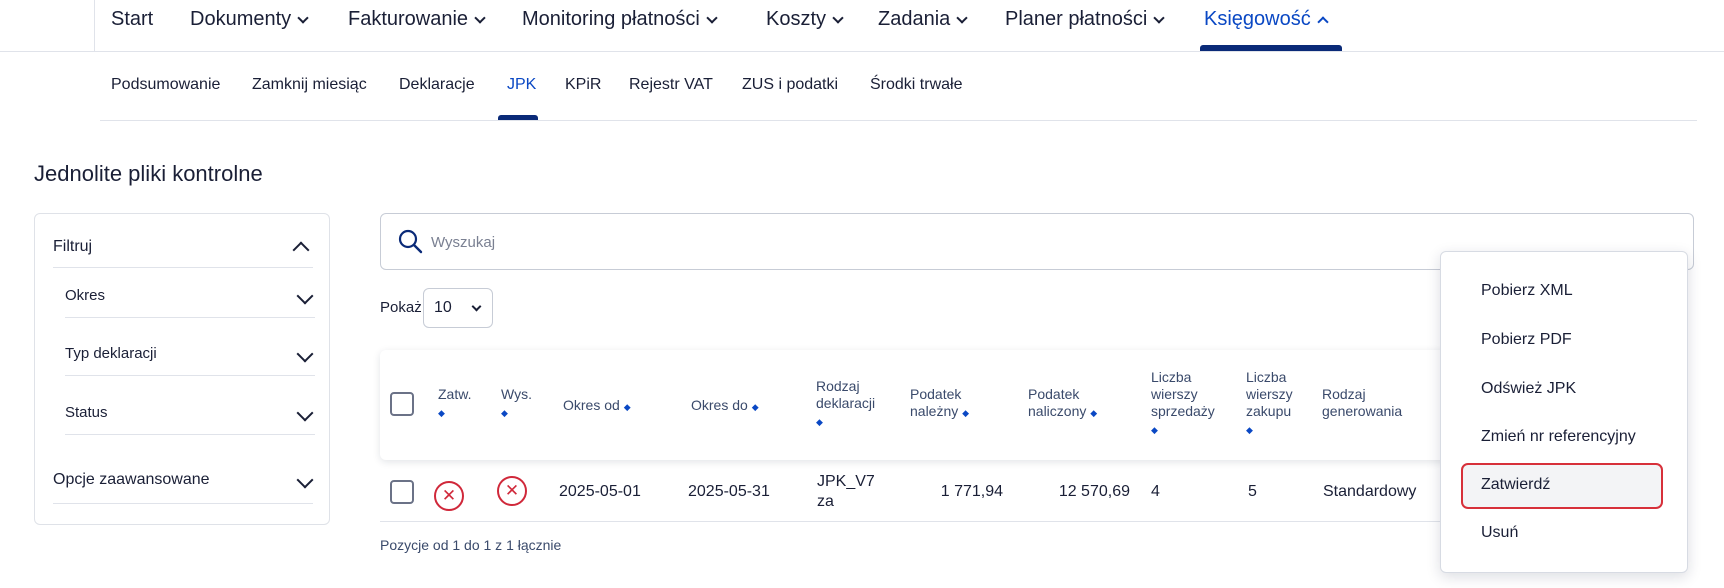  I want to click on menu-item-odswiez-jpk: Odśwież JPK, so click(1528, 389).